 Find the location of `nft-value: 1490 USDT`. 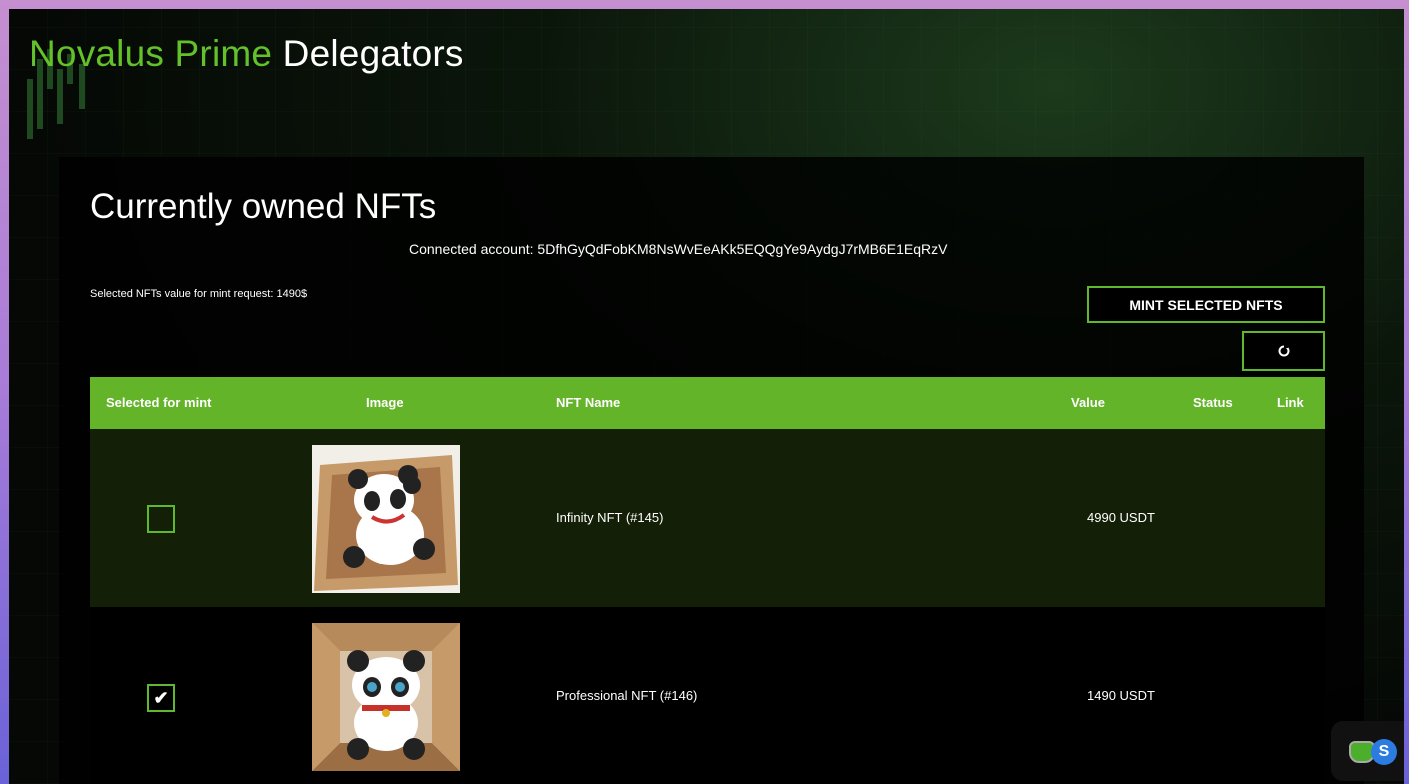

nft-value: 1490 USDT is located at coordinates (1121, 695).